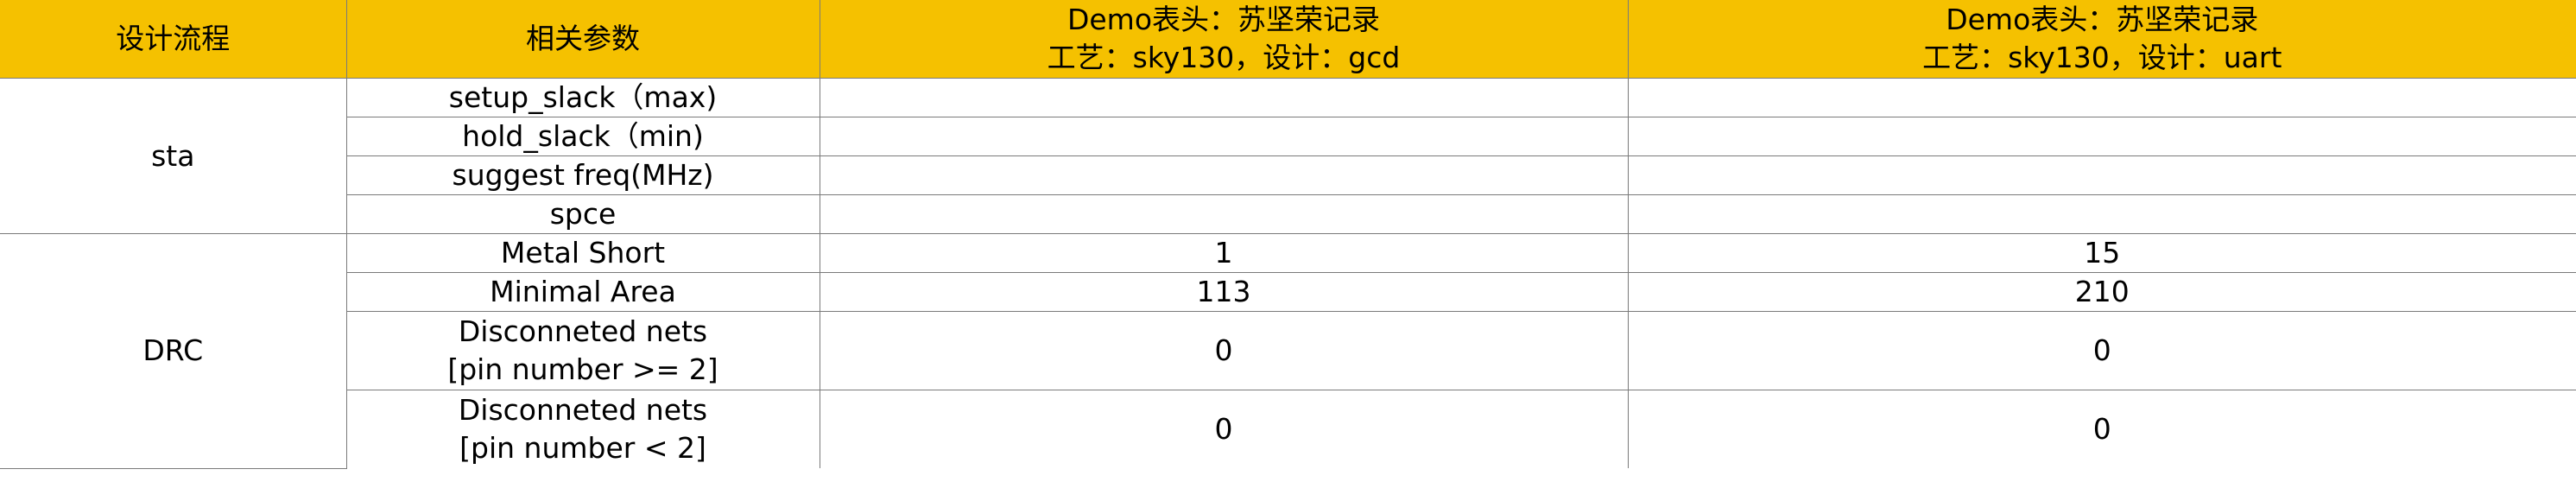 This screenshot has width=2576, height=482. What do you see at coordinates (583, 292) in the screenshot?
I see `param-cell: Minimal Area` at bounding box center [583, 292].